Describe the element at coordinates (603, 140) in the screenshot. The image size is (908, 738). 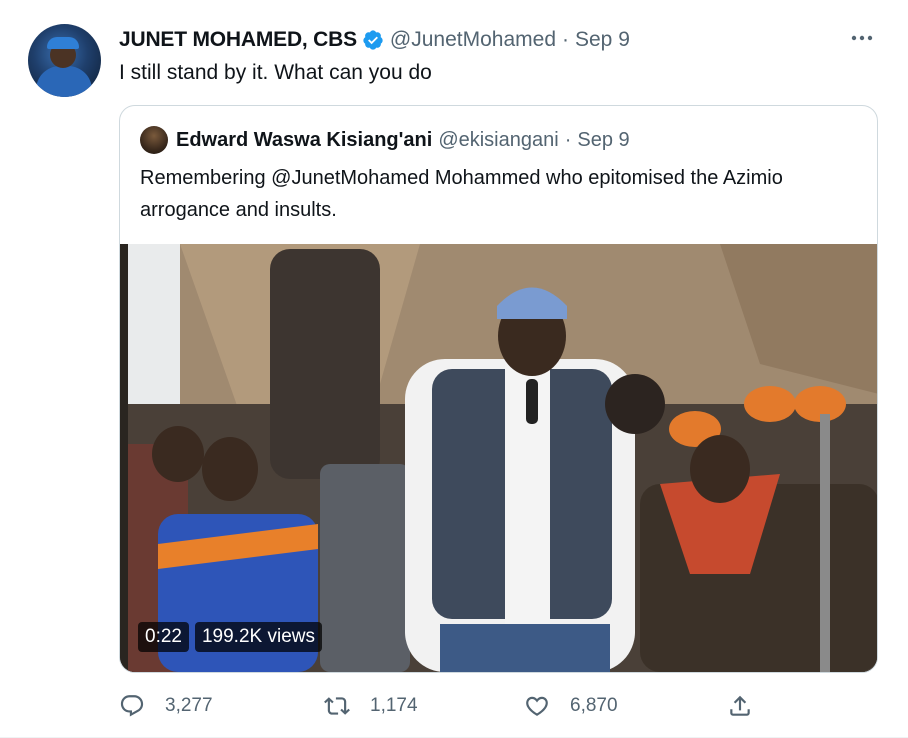
I see `quoted-tweet-time: Sep 9` at that location.